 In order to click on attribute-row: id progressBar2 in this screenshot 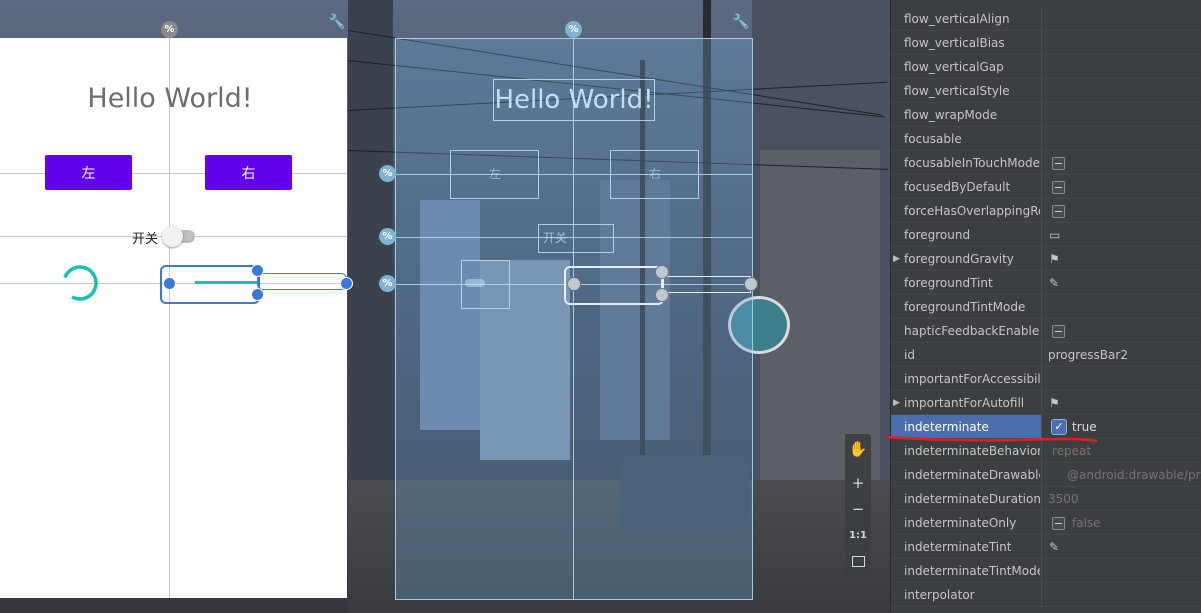, I will do `click(1046, 355)`.